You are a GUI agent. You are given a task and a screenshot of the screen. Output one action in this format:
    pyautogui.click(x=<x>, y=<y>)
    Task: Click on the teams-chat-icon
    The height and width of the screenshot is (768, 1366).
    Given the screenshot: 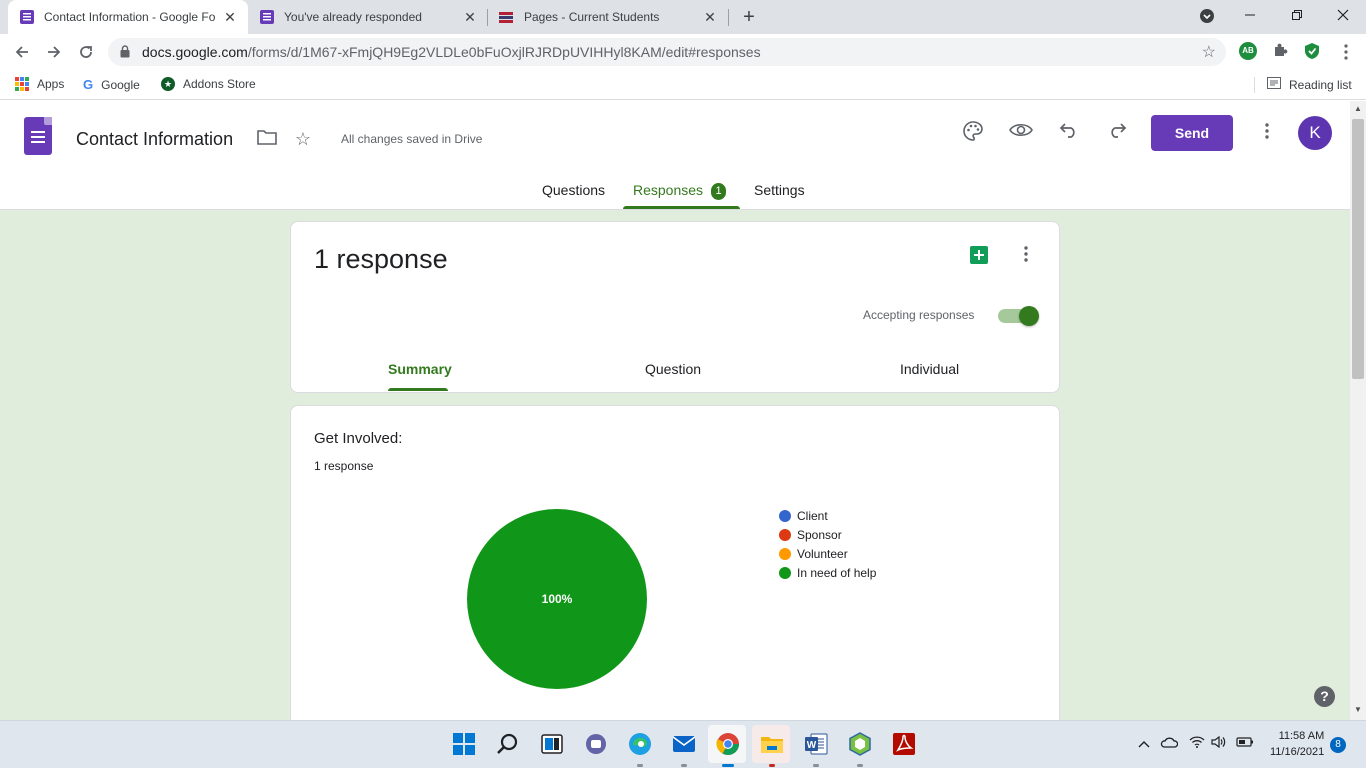 What is the action you would take?
    pyautogui.click(x=596, y=744)
    